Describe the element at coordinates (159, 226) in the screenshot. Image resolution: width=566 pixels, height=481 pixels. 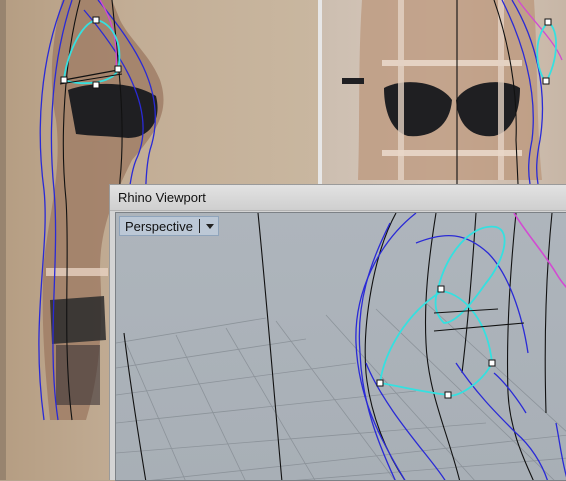
I see `viewport-name-label: Perspective` at that location.